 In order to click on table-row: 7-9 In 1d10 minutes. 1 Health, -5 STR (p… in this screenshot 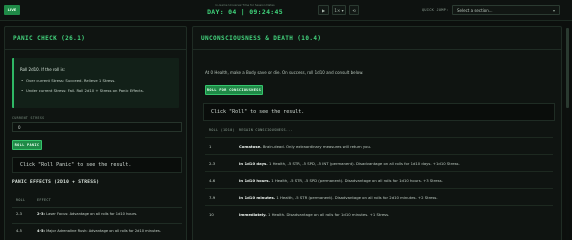, I will do `click(379, 196)`.